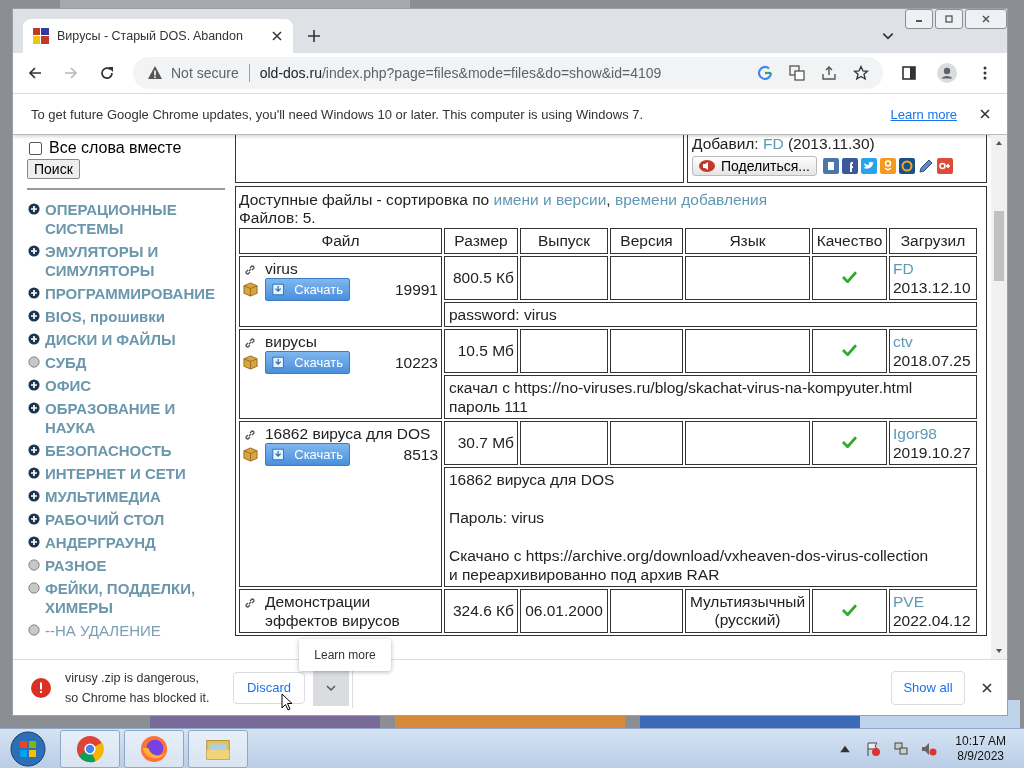 The width and height of the screenshot is (1024, 768). I want to click on file-size: 30.7 Мб, so click(485, 442).